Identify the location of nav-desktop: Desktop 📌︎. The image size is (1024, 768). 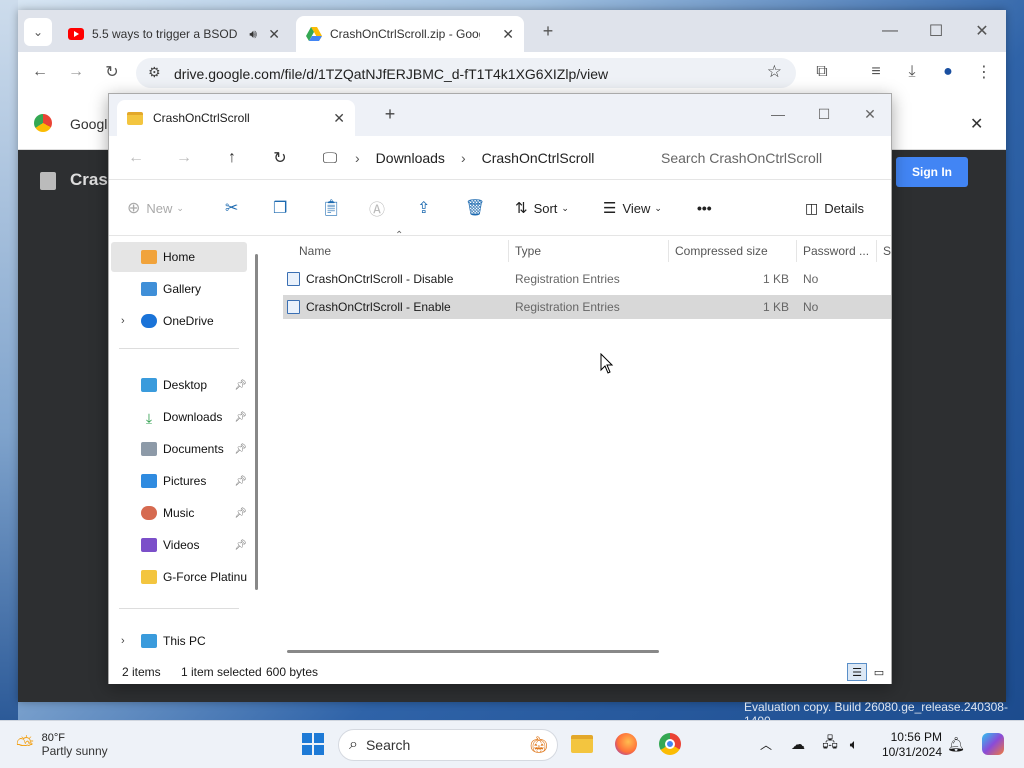
(179, 385).